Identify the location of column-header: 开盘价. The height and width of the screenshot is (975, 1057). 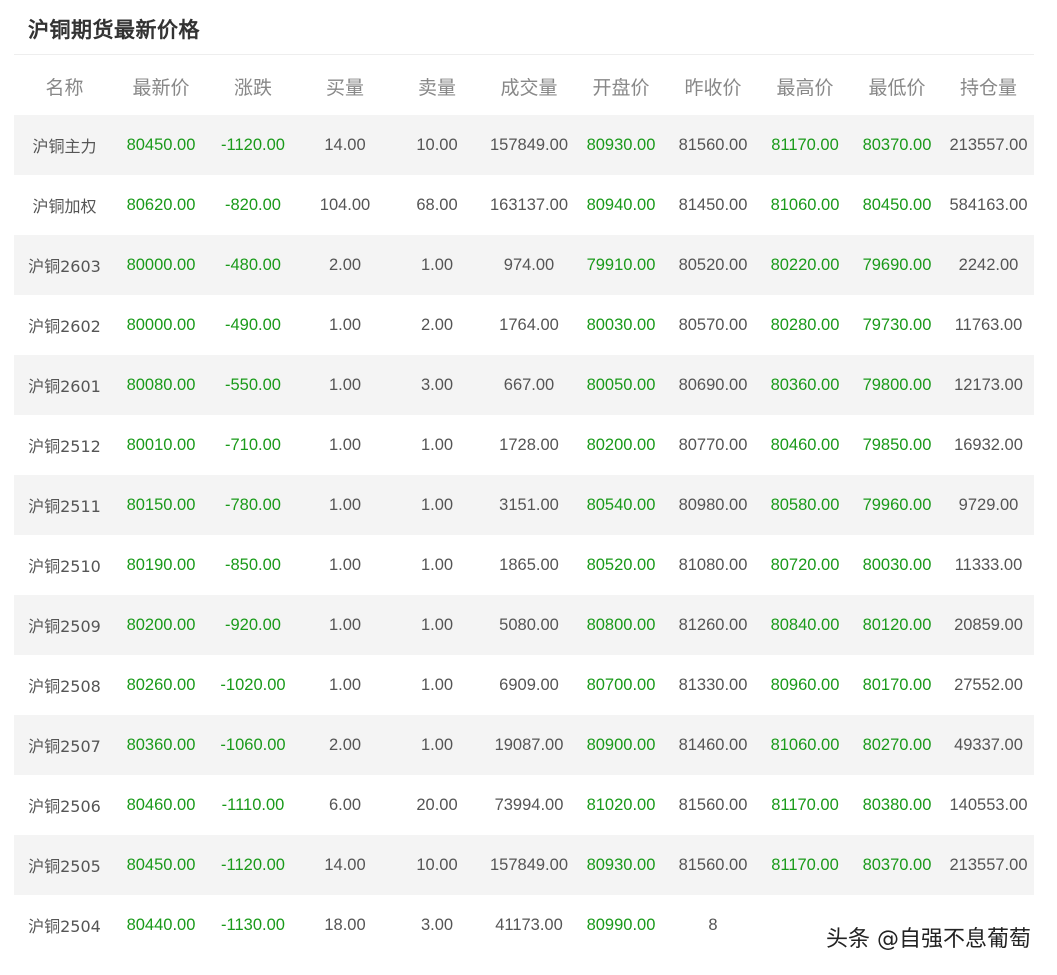
(621, 86).